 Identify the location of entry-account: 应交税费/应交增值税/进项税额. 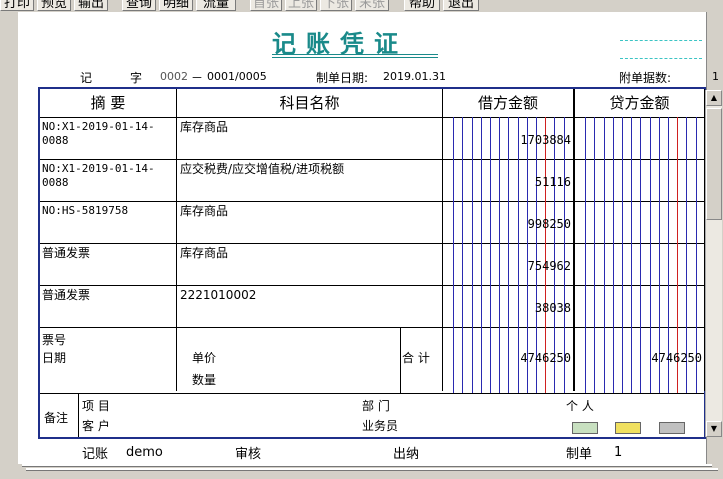
(262, 169).